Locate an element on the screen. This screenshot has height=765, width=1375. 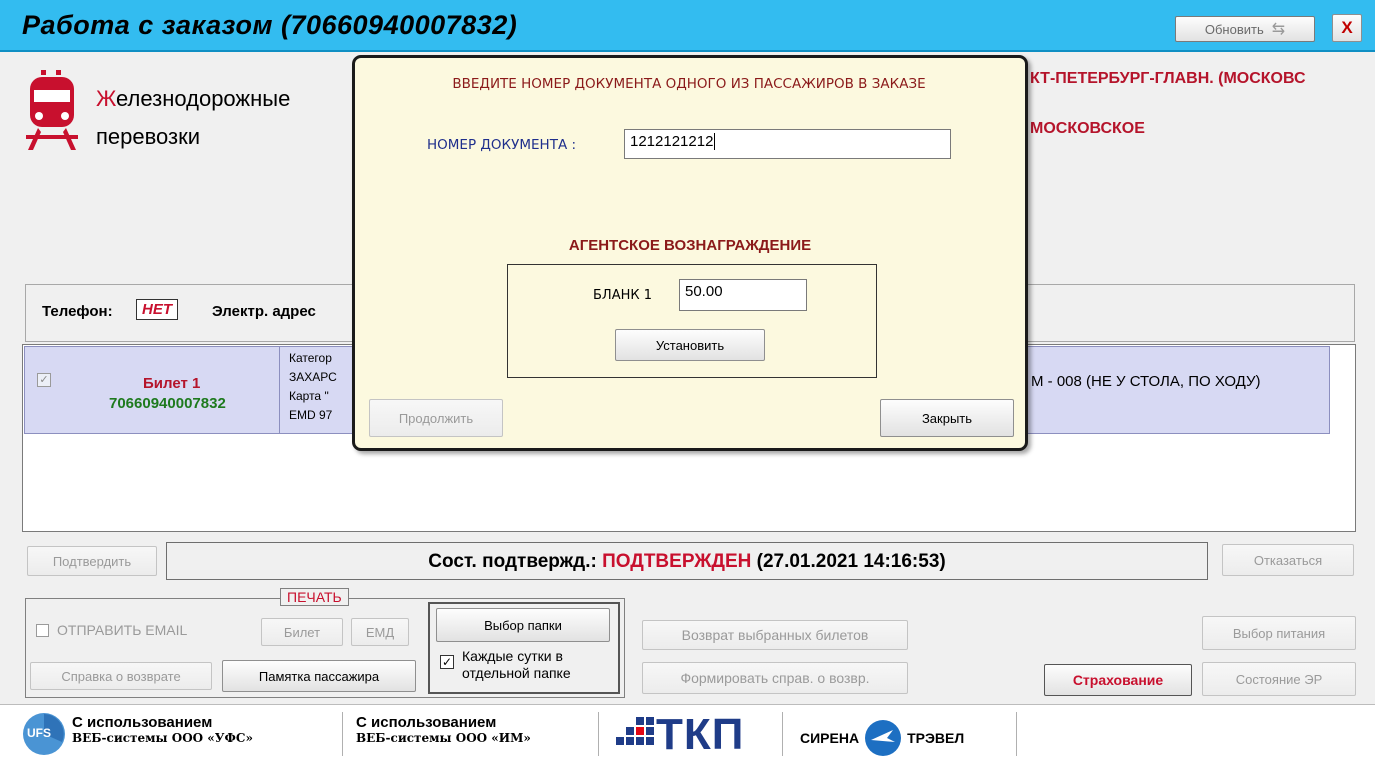
insurance-button: Страхование is located at coordinates (1118, 680).